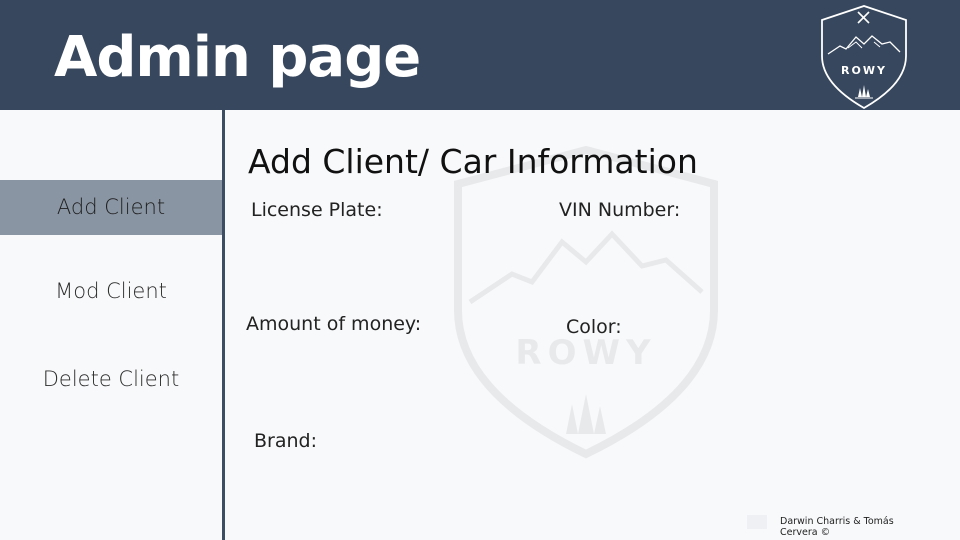 This screenshot has height=540, width=960. What do you see at coordinates (317, 210) in the screenshot?
I see `license-plate-label: License Plate:` at bounding box center [317, 210].